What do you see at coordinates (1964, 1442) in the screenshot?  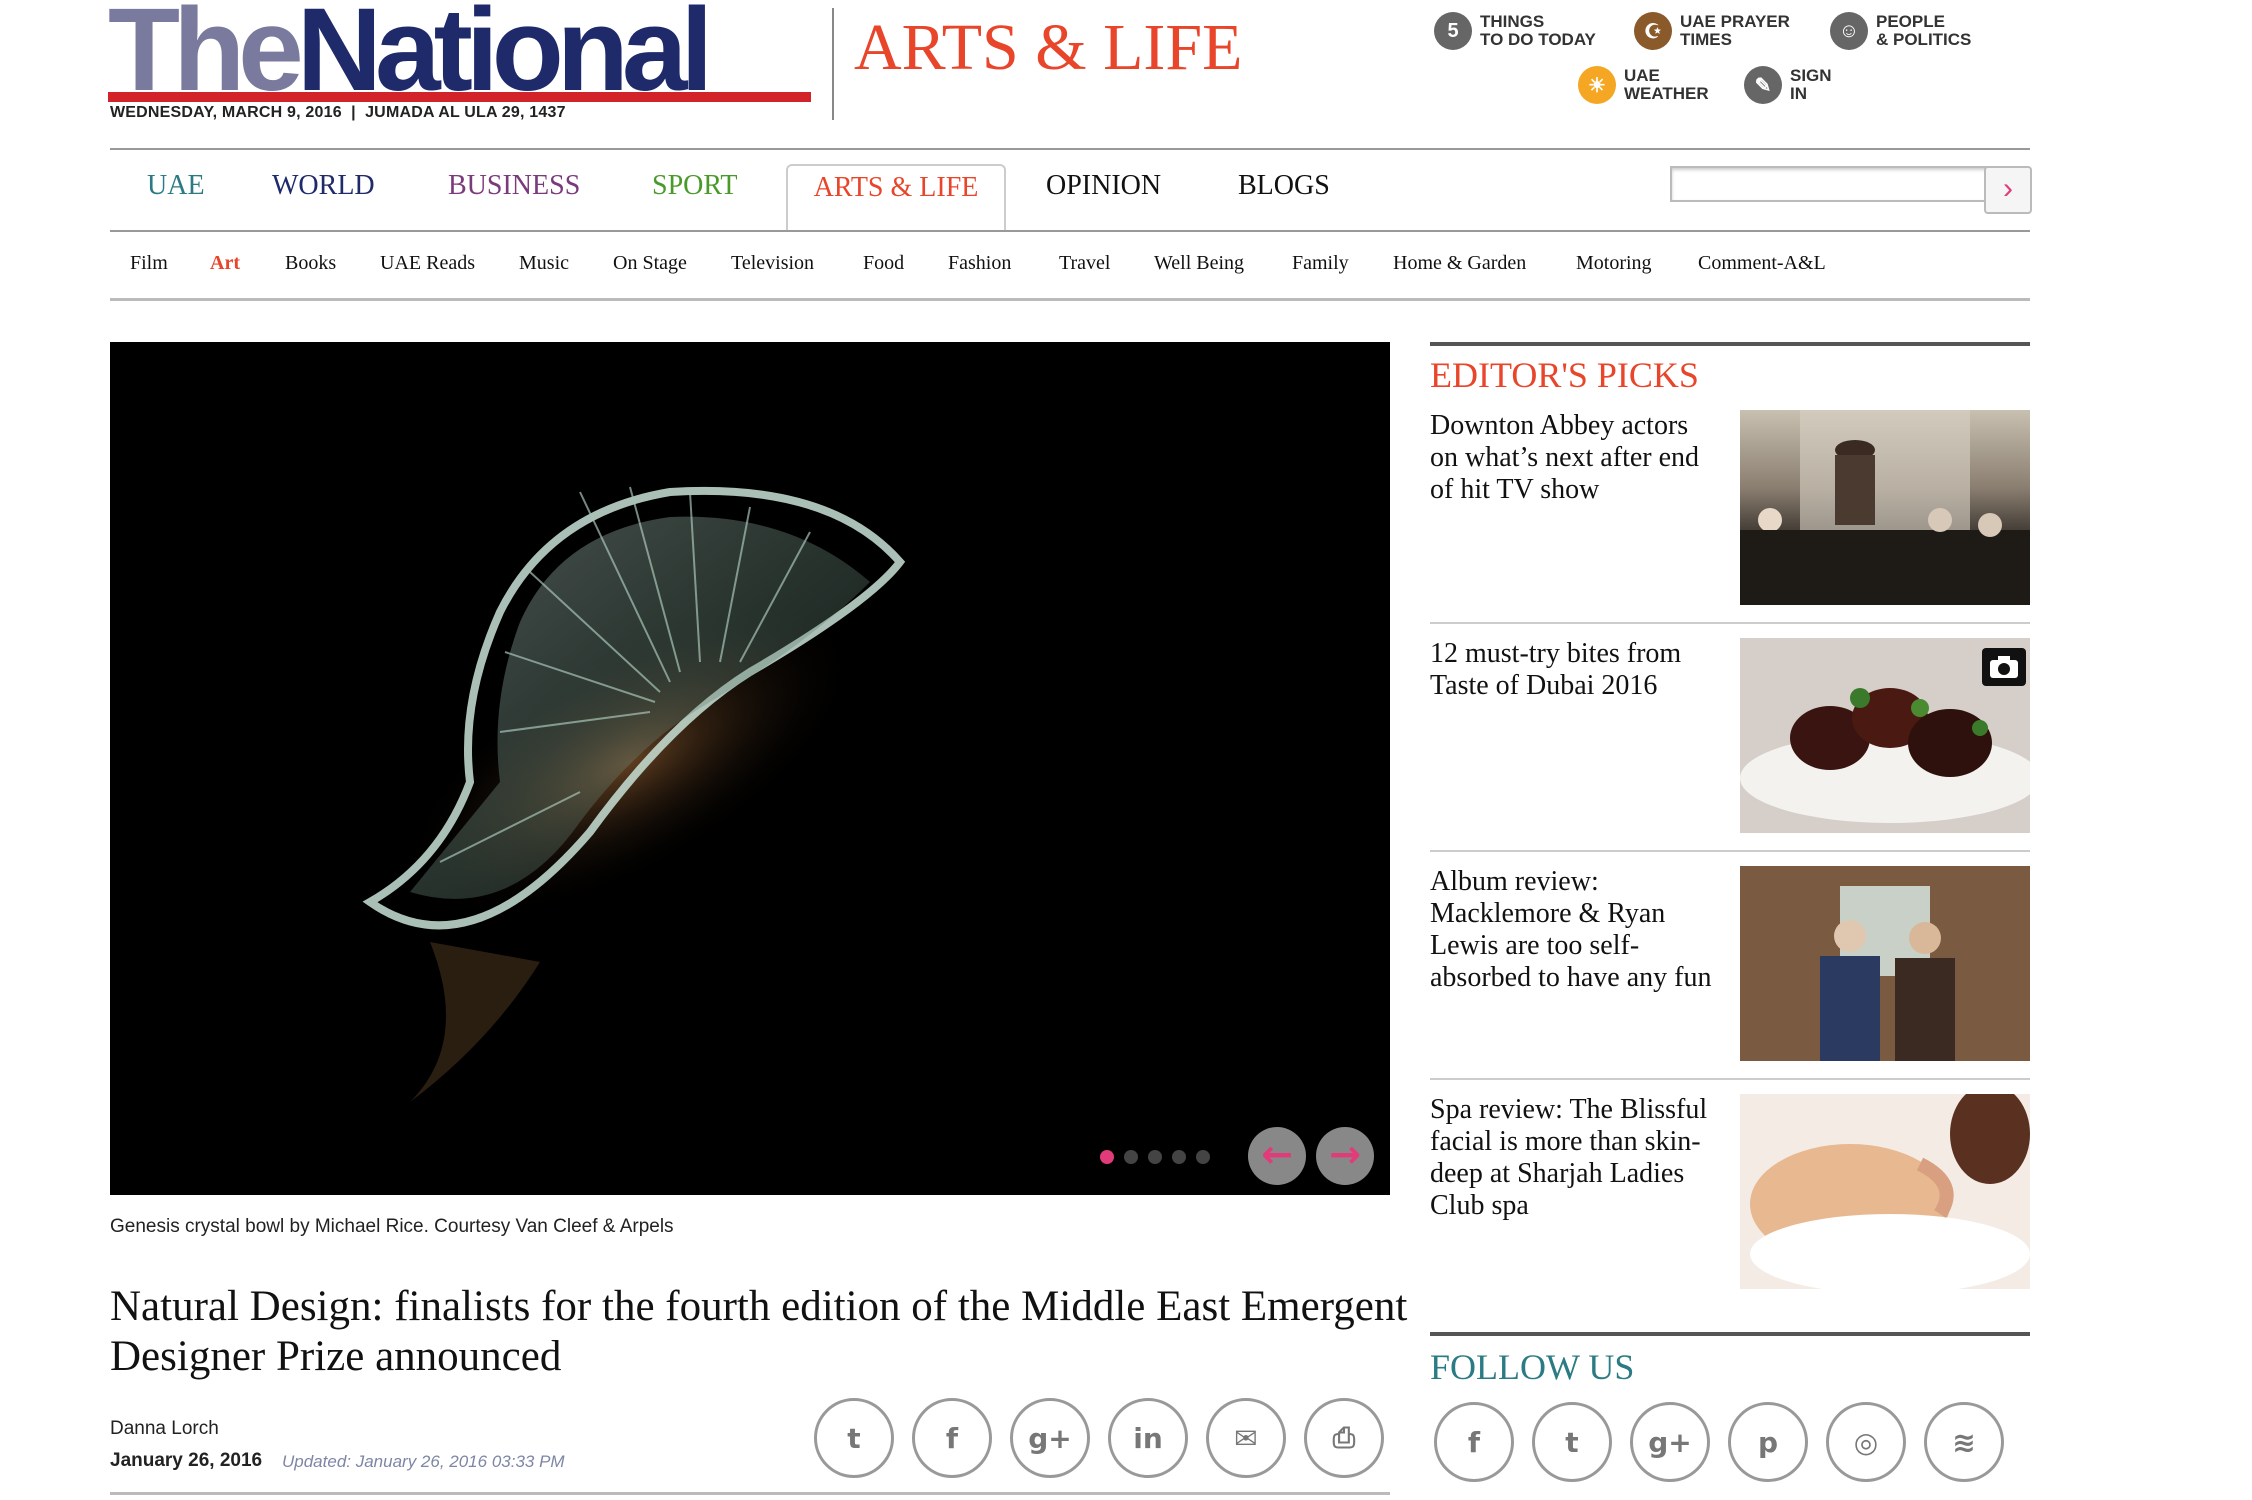 I see `rss-follow-button: ≋` at bounding box center [1964, 1442].